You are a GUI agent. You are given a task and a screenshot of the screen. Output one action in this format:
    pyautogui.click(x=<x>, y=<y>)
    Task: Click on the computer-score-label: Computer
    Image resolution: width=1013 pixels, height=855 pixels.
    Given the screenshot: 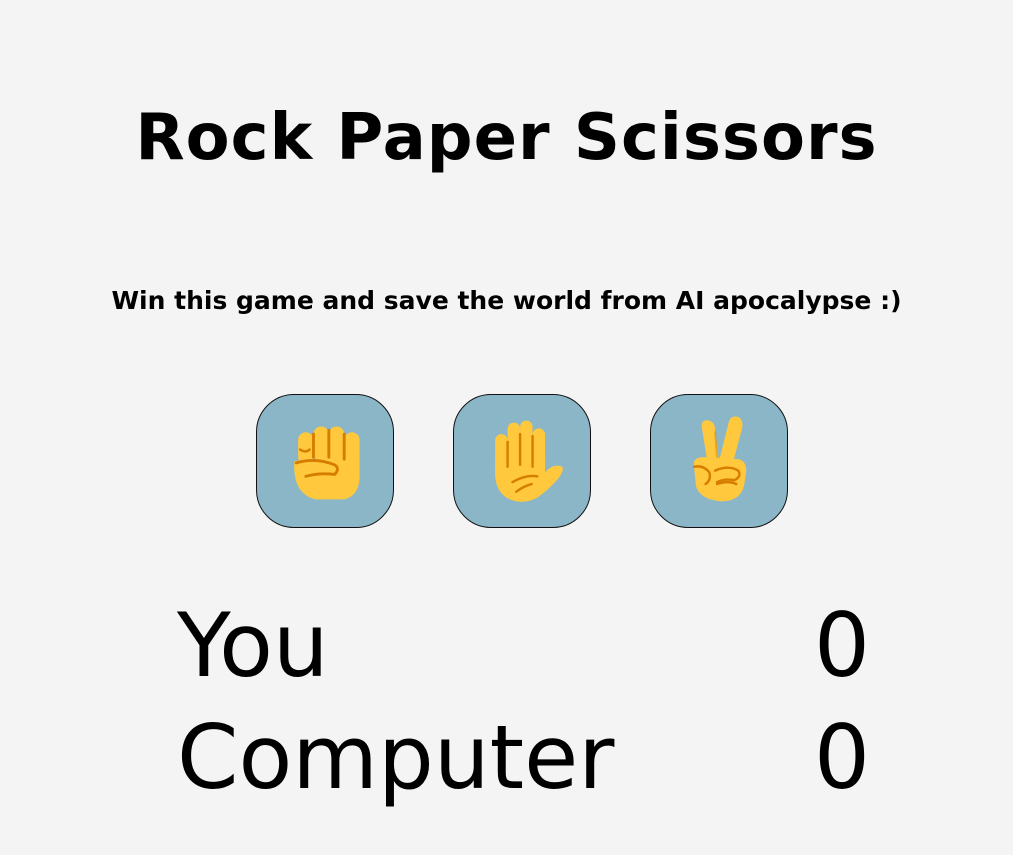 What is the action you would take?
    pyautogui.click(x=396, y=757)
    